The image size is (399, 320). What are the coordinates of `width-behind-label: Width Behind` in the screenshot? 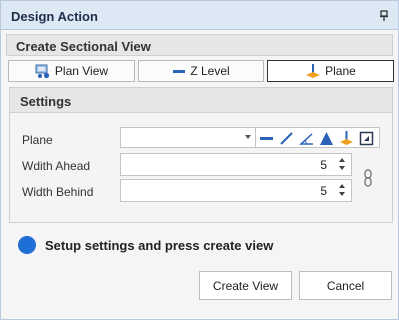 It's located at (58, 192).